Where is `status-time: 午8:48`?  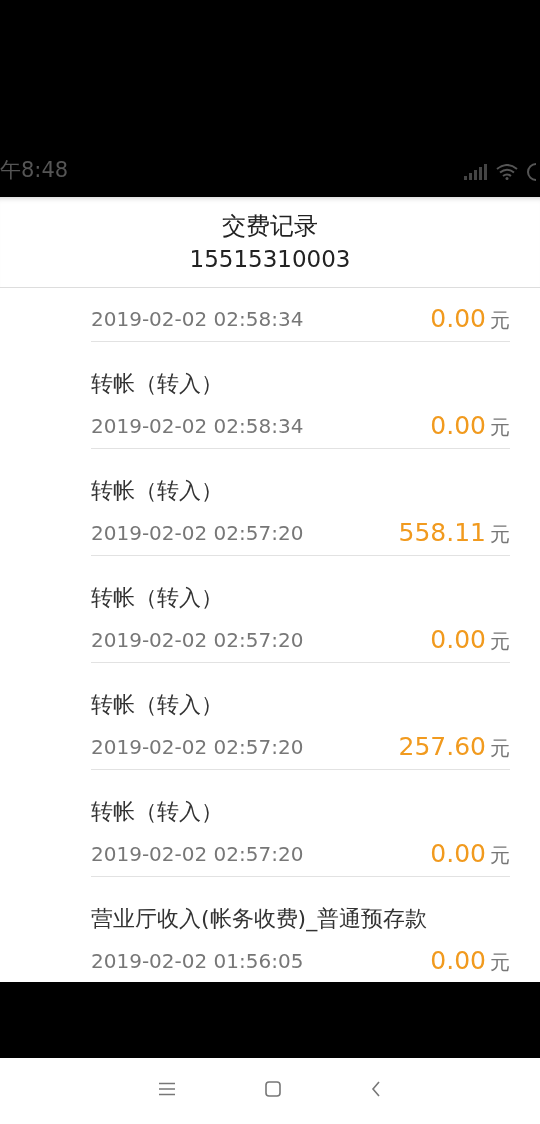 status-time: 午8:48 is located at coordinates (34, 170).